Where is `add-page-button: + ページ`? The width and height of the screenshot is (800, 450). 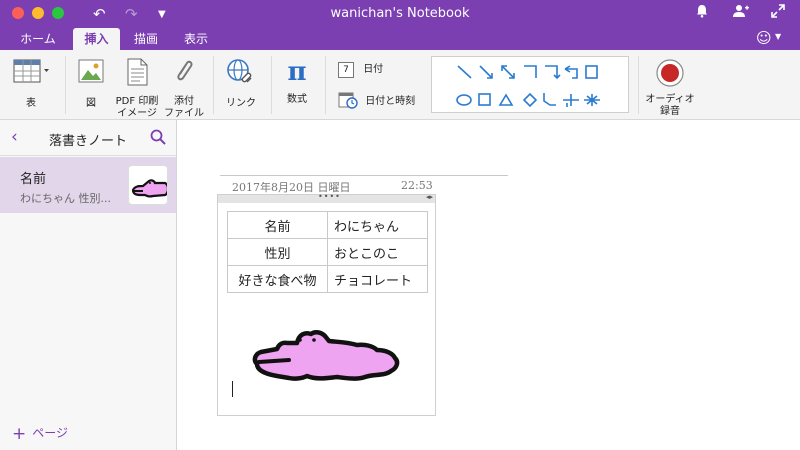
add-page-button: + ページ is located at coordinates (40, 434).